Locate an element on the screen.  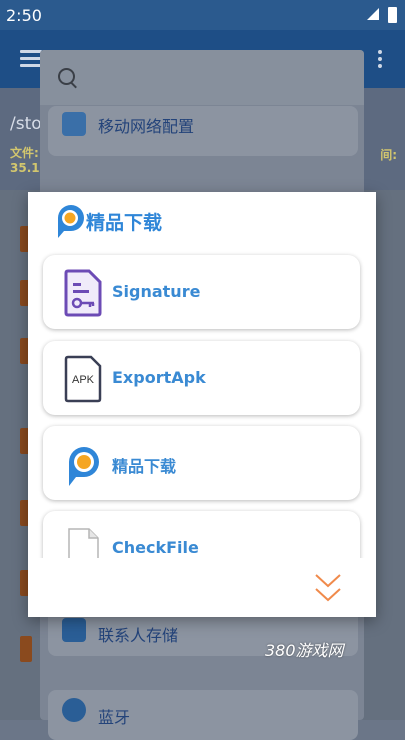
contacts-icon is located at coordinates (74, 630).